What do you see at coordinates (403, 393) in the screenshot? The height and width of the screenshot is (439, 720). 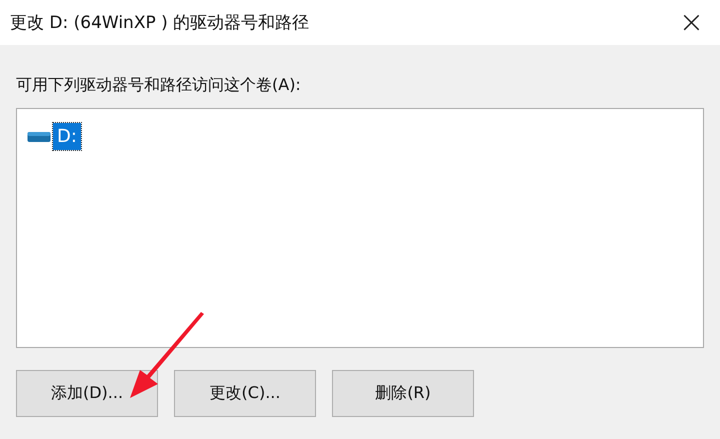 I see `dialog-button: 删除(R)` at bounding box center [403, 393].